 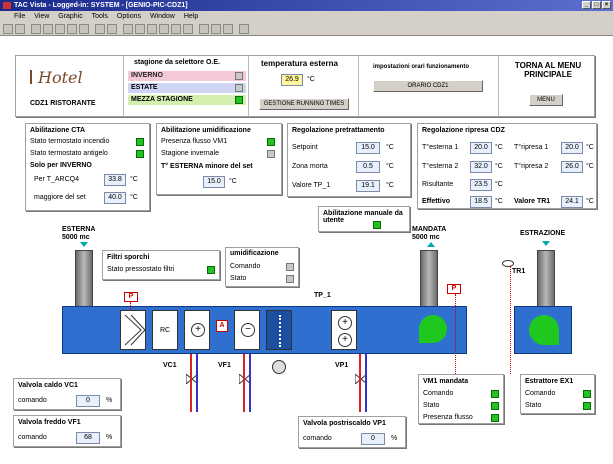 I want to click on season-summer-led, so click(x=239, y=88).